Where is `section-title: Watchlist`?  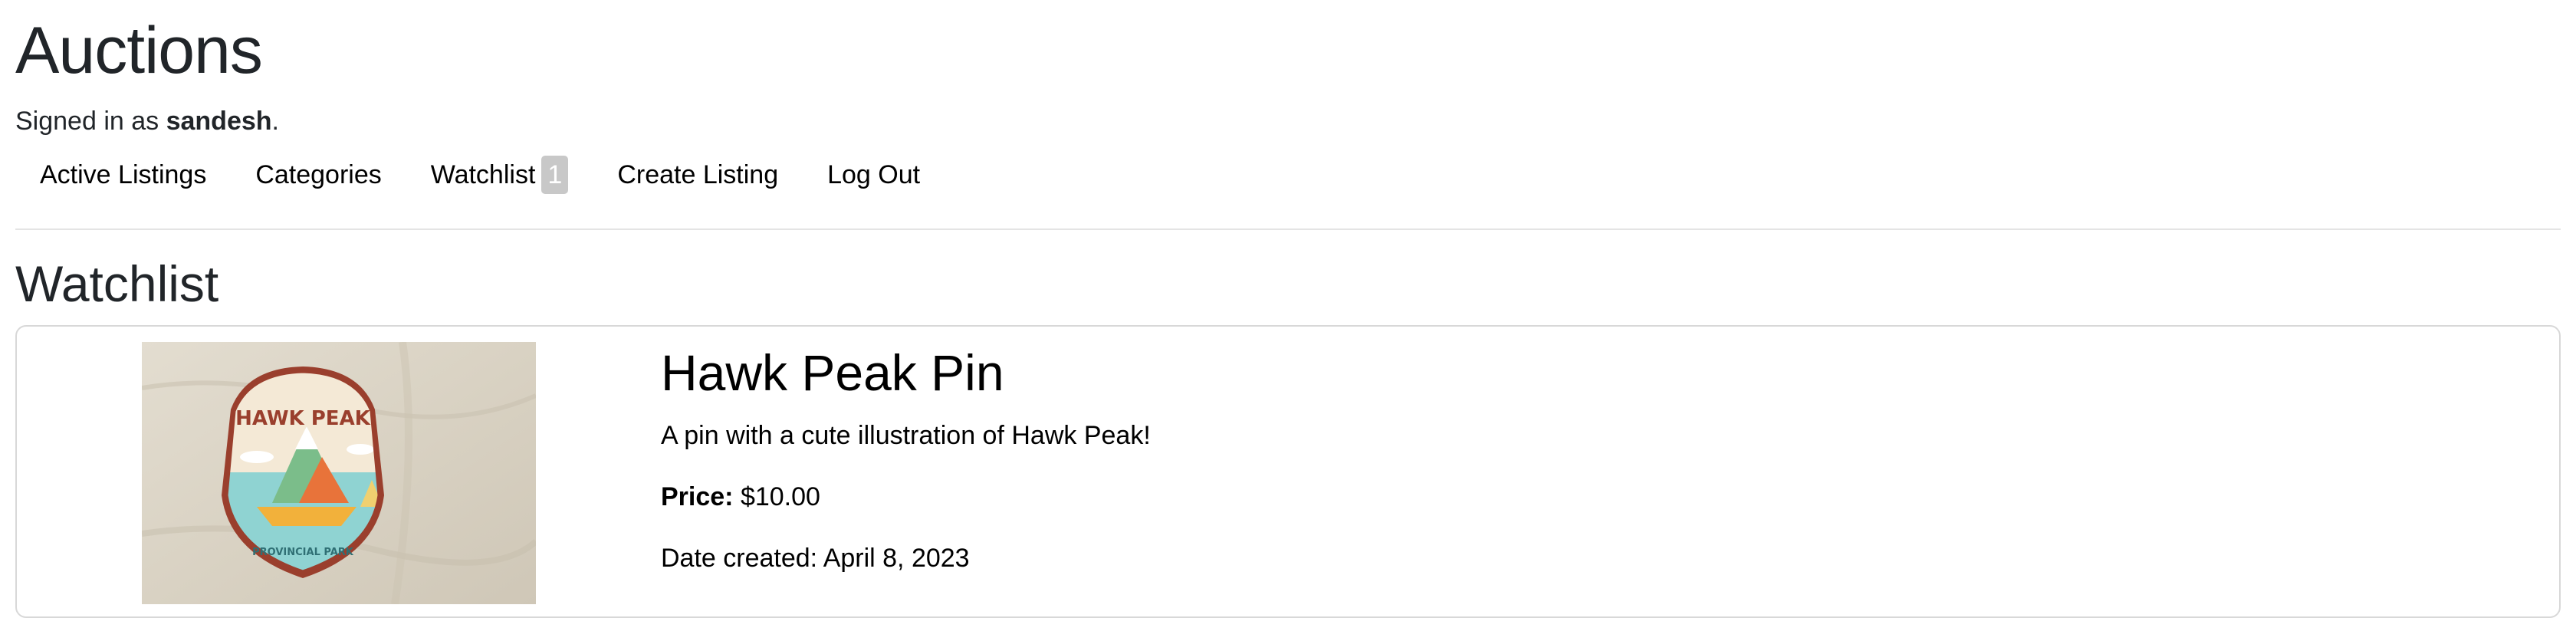
section-title: Watchlist is located at coordinates (117, 283).